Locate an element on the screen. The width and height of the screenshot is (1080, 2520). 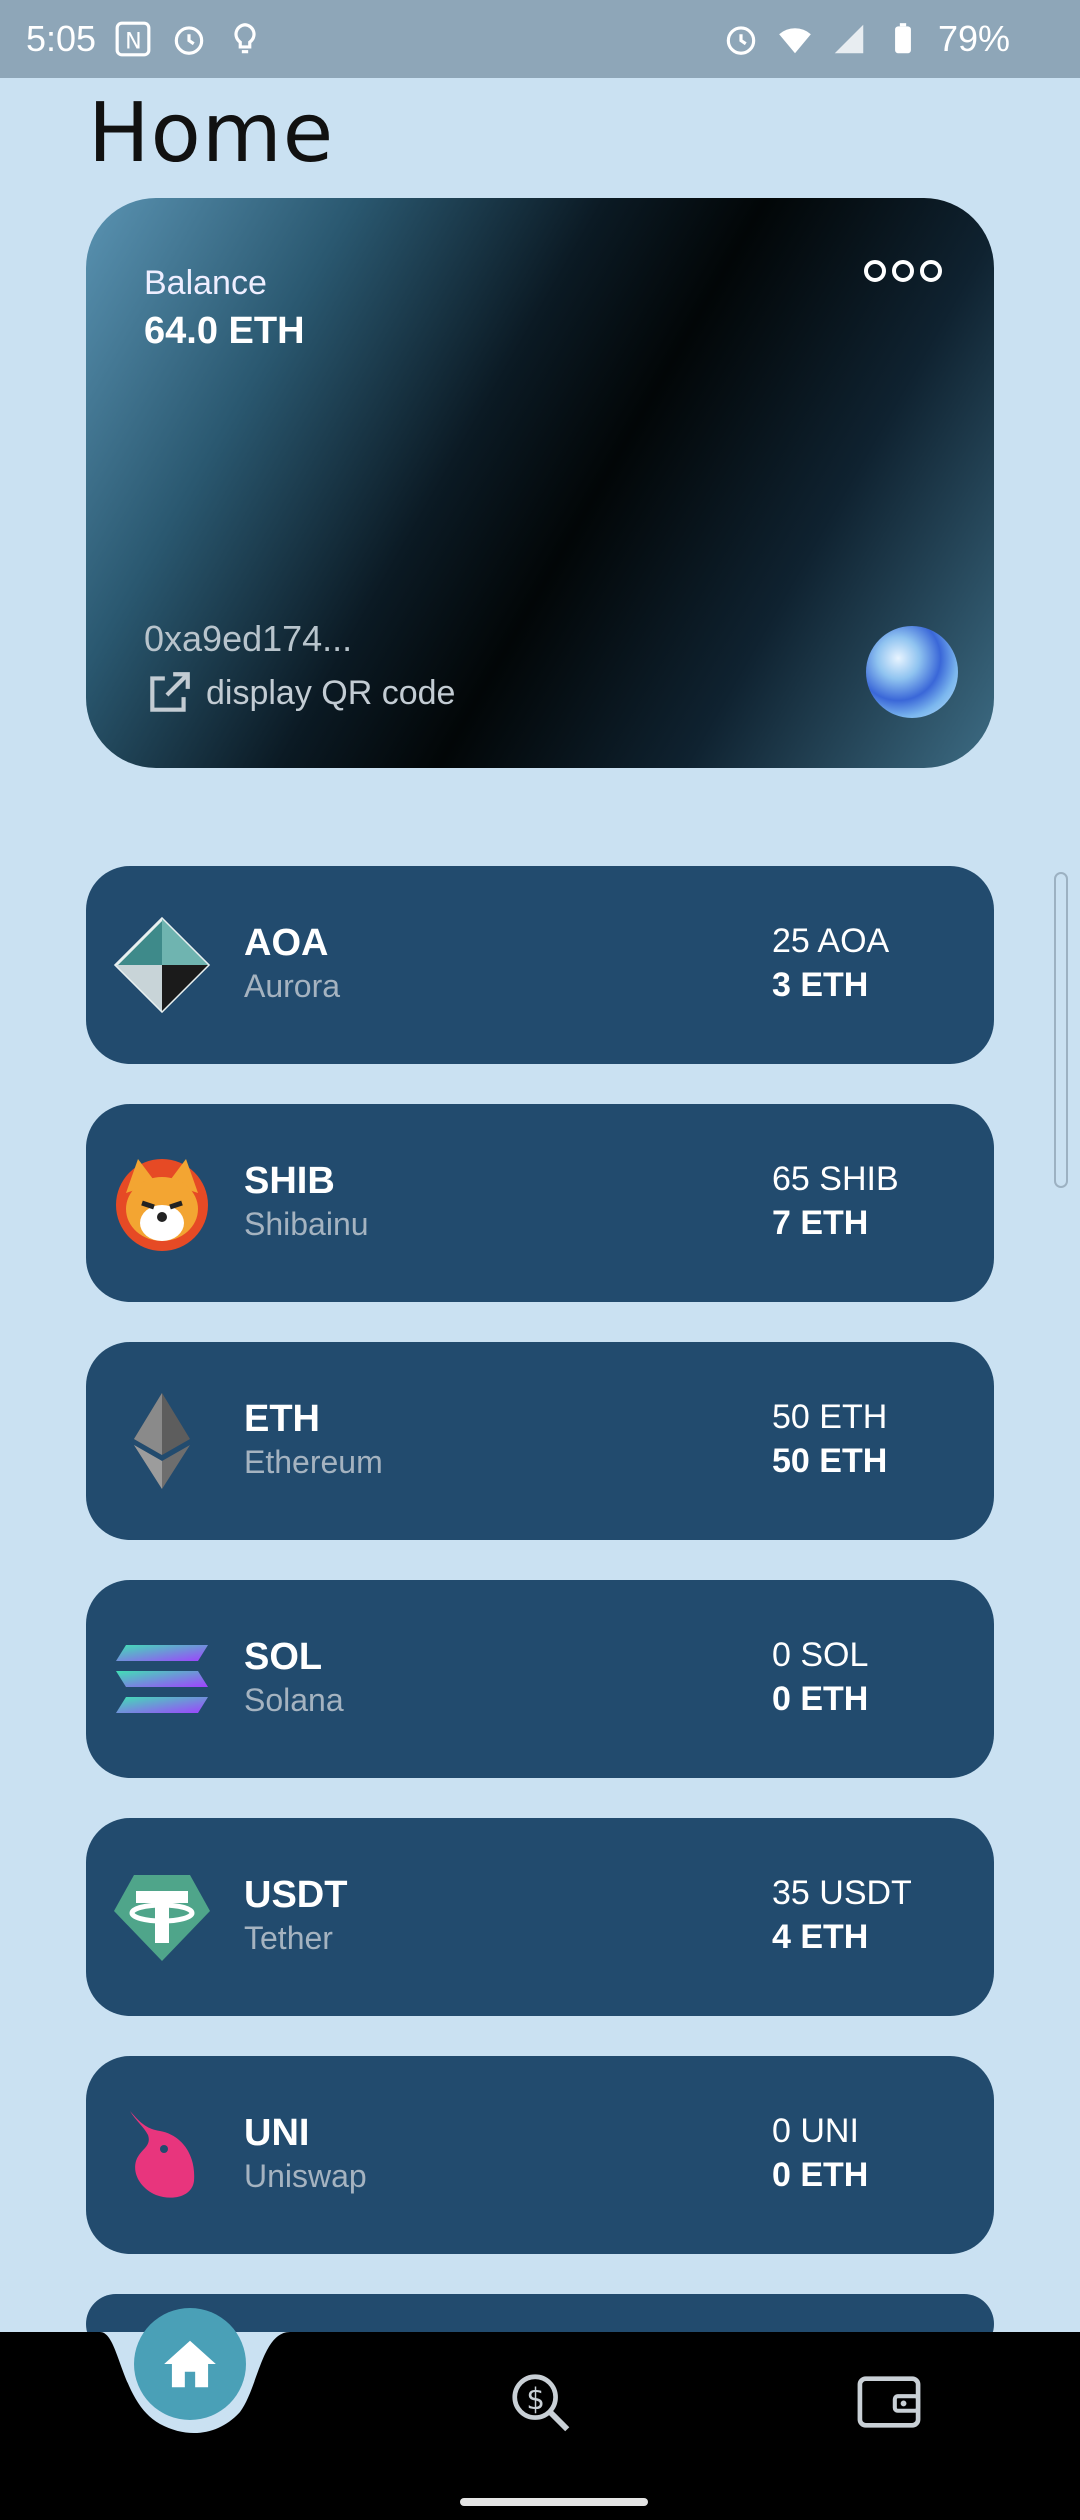
solana-icon is located at coordinates (162, 1679).